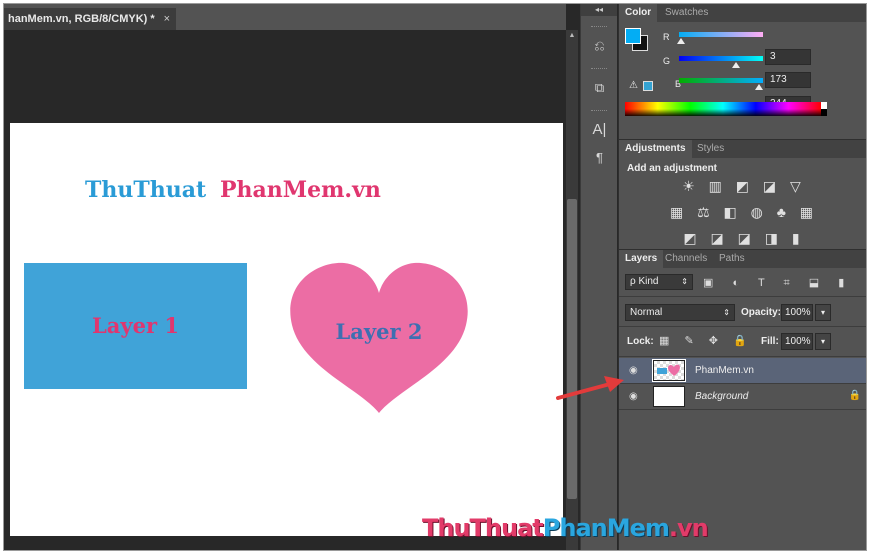 This screenshot has height=554, width=870. I want to click on adjustments-panel-tabs: Adjustments Styles, so click(742, 149).